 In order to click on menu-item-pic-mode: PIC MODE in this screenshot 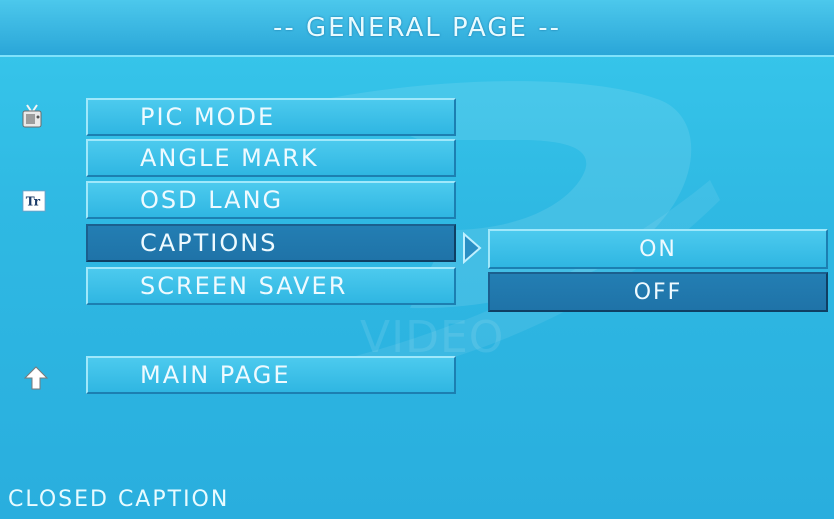, I will do `click(271, 117)`.